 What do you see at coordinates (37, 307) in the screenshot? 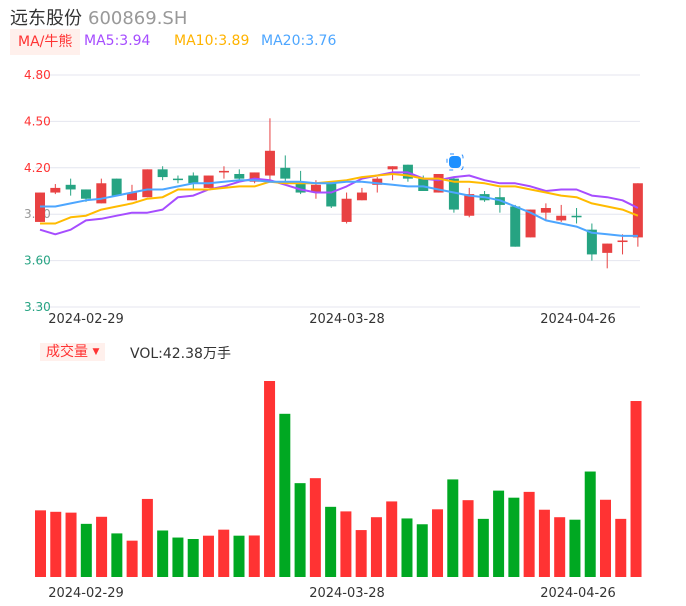
I see `y-tick-label: 3.30` at bounding box center [37, 307].